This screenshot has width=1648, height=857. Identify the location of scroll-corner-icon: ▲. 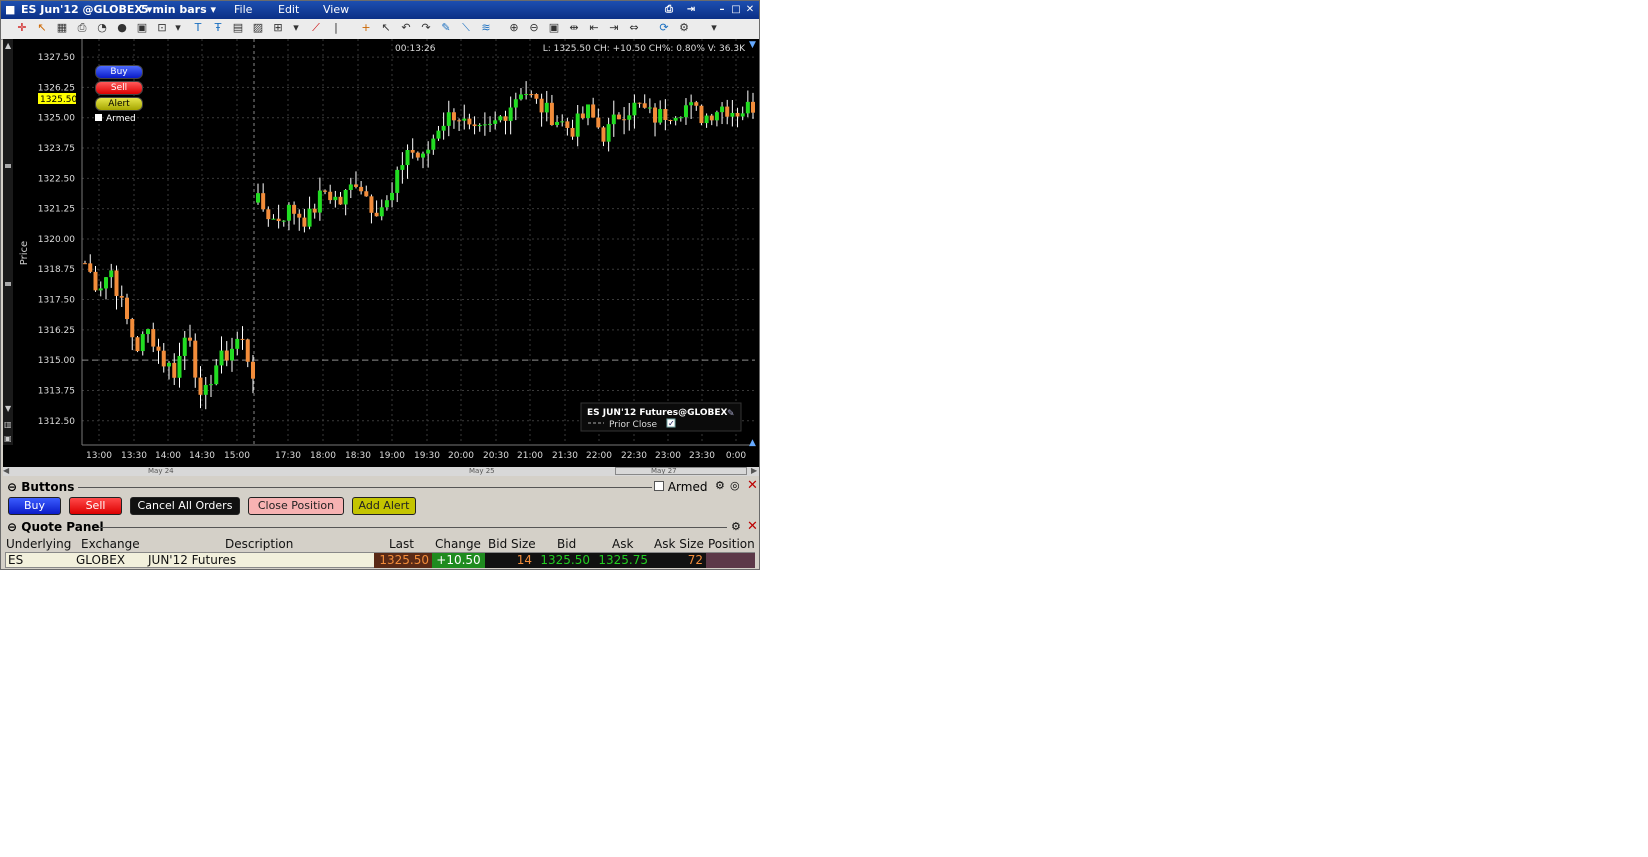
(752, 443).